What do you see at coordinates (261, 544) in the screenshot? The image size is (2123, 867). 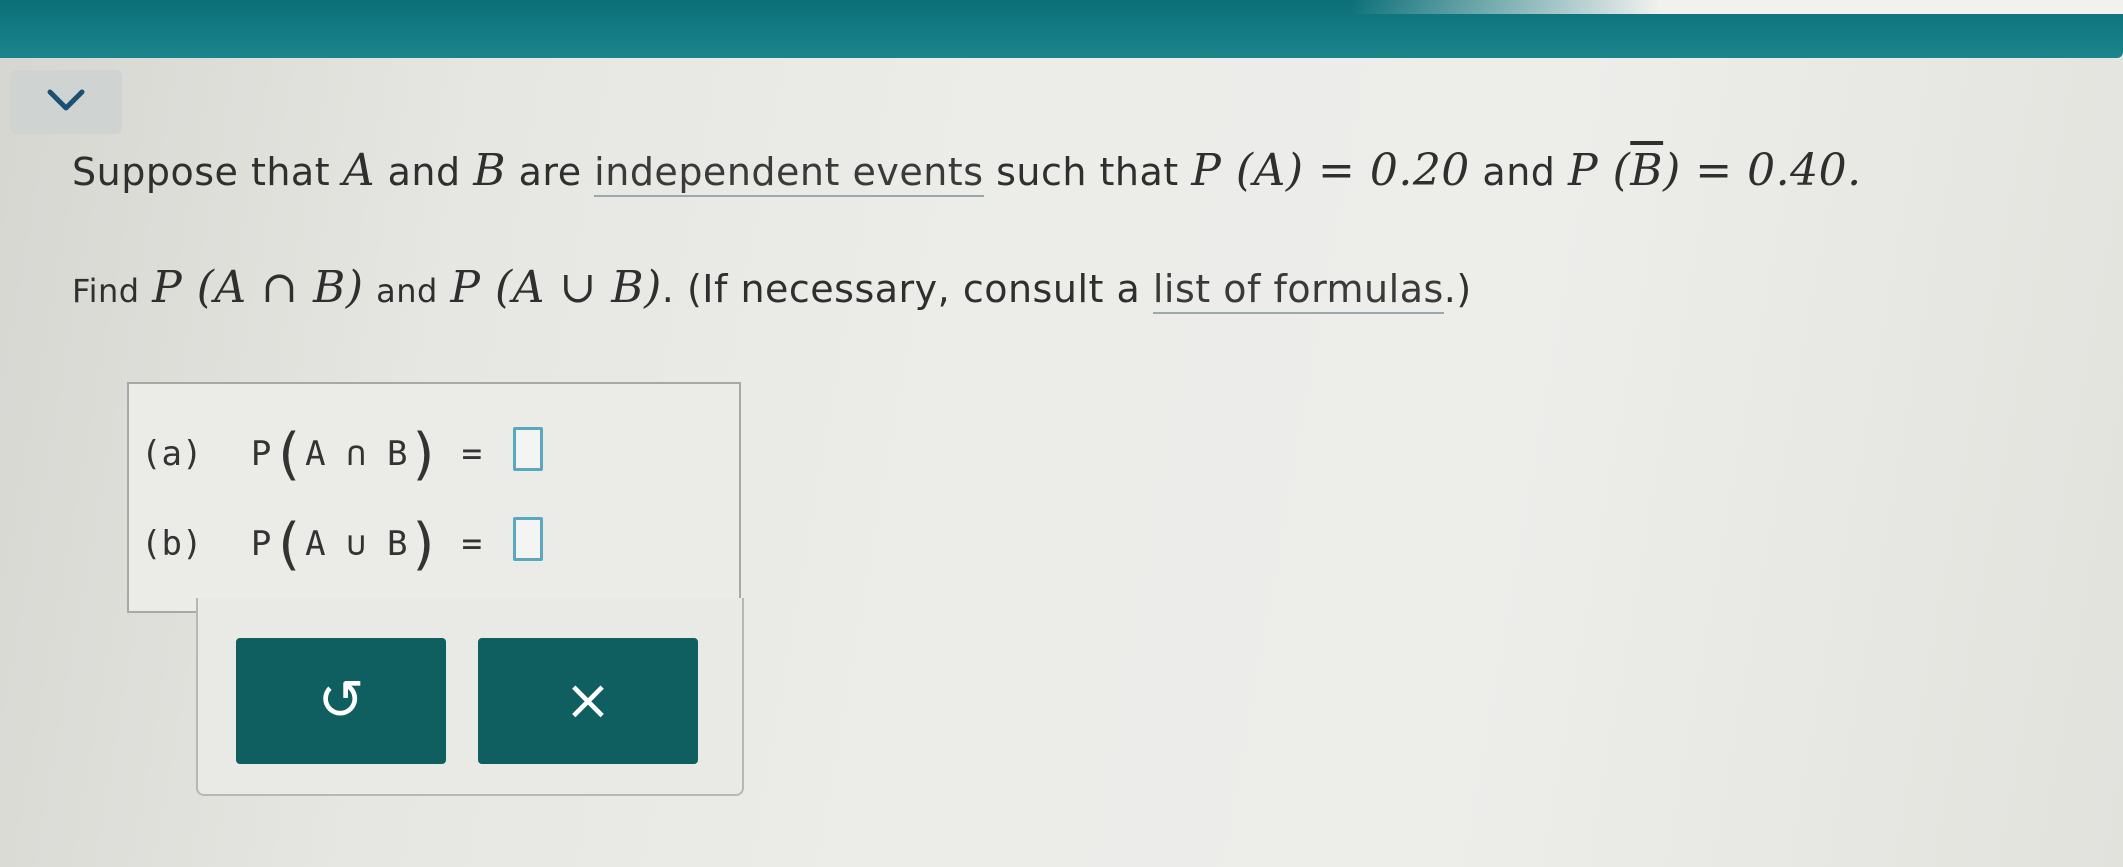 I see `part-b-p: P` at bounding box center [261, 544].